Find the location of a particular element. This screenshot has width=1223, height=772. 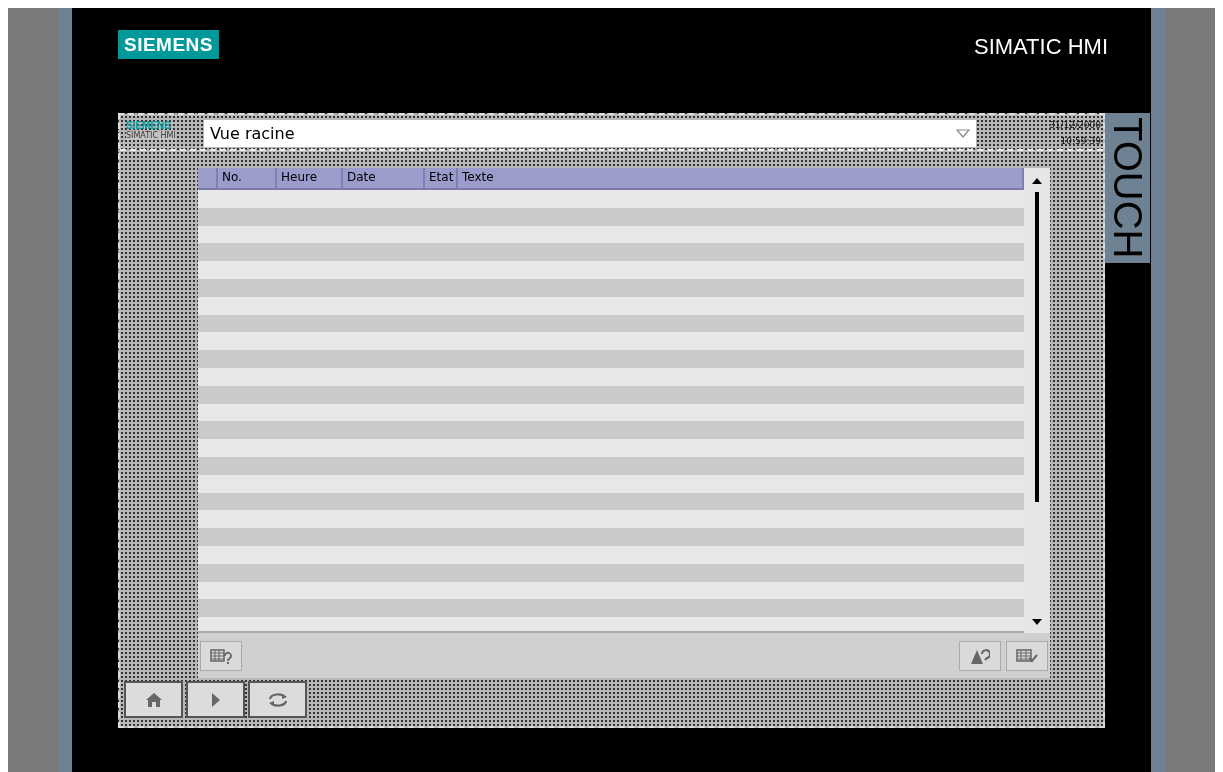

scroll-down-icon is located at coordinates (1037, 622).